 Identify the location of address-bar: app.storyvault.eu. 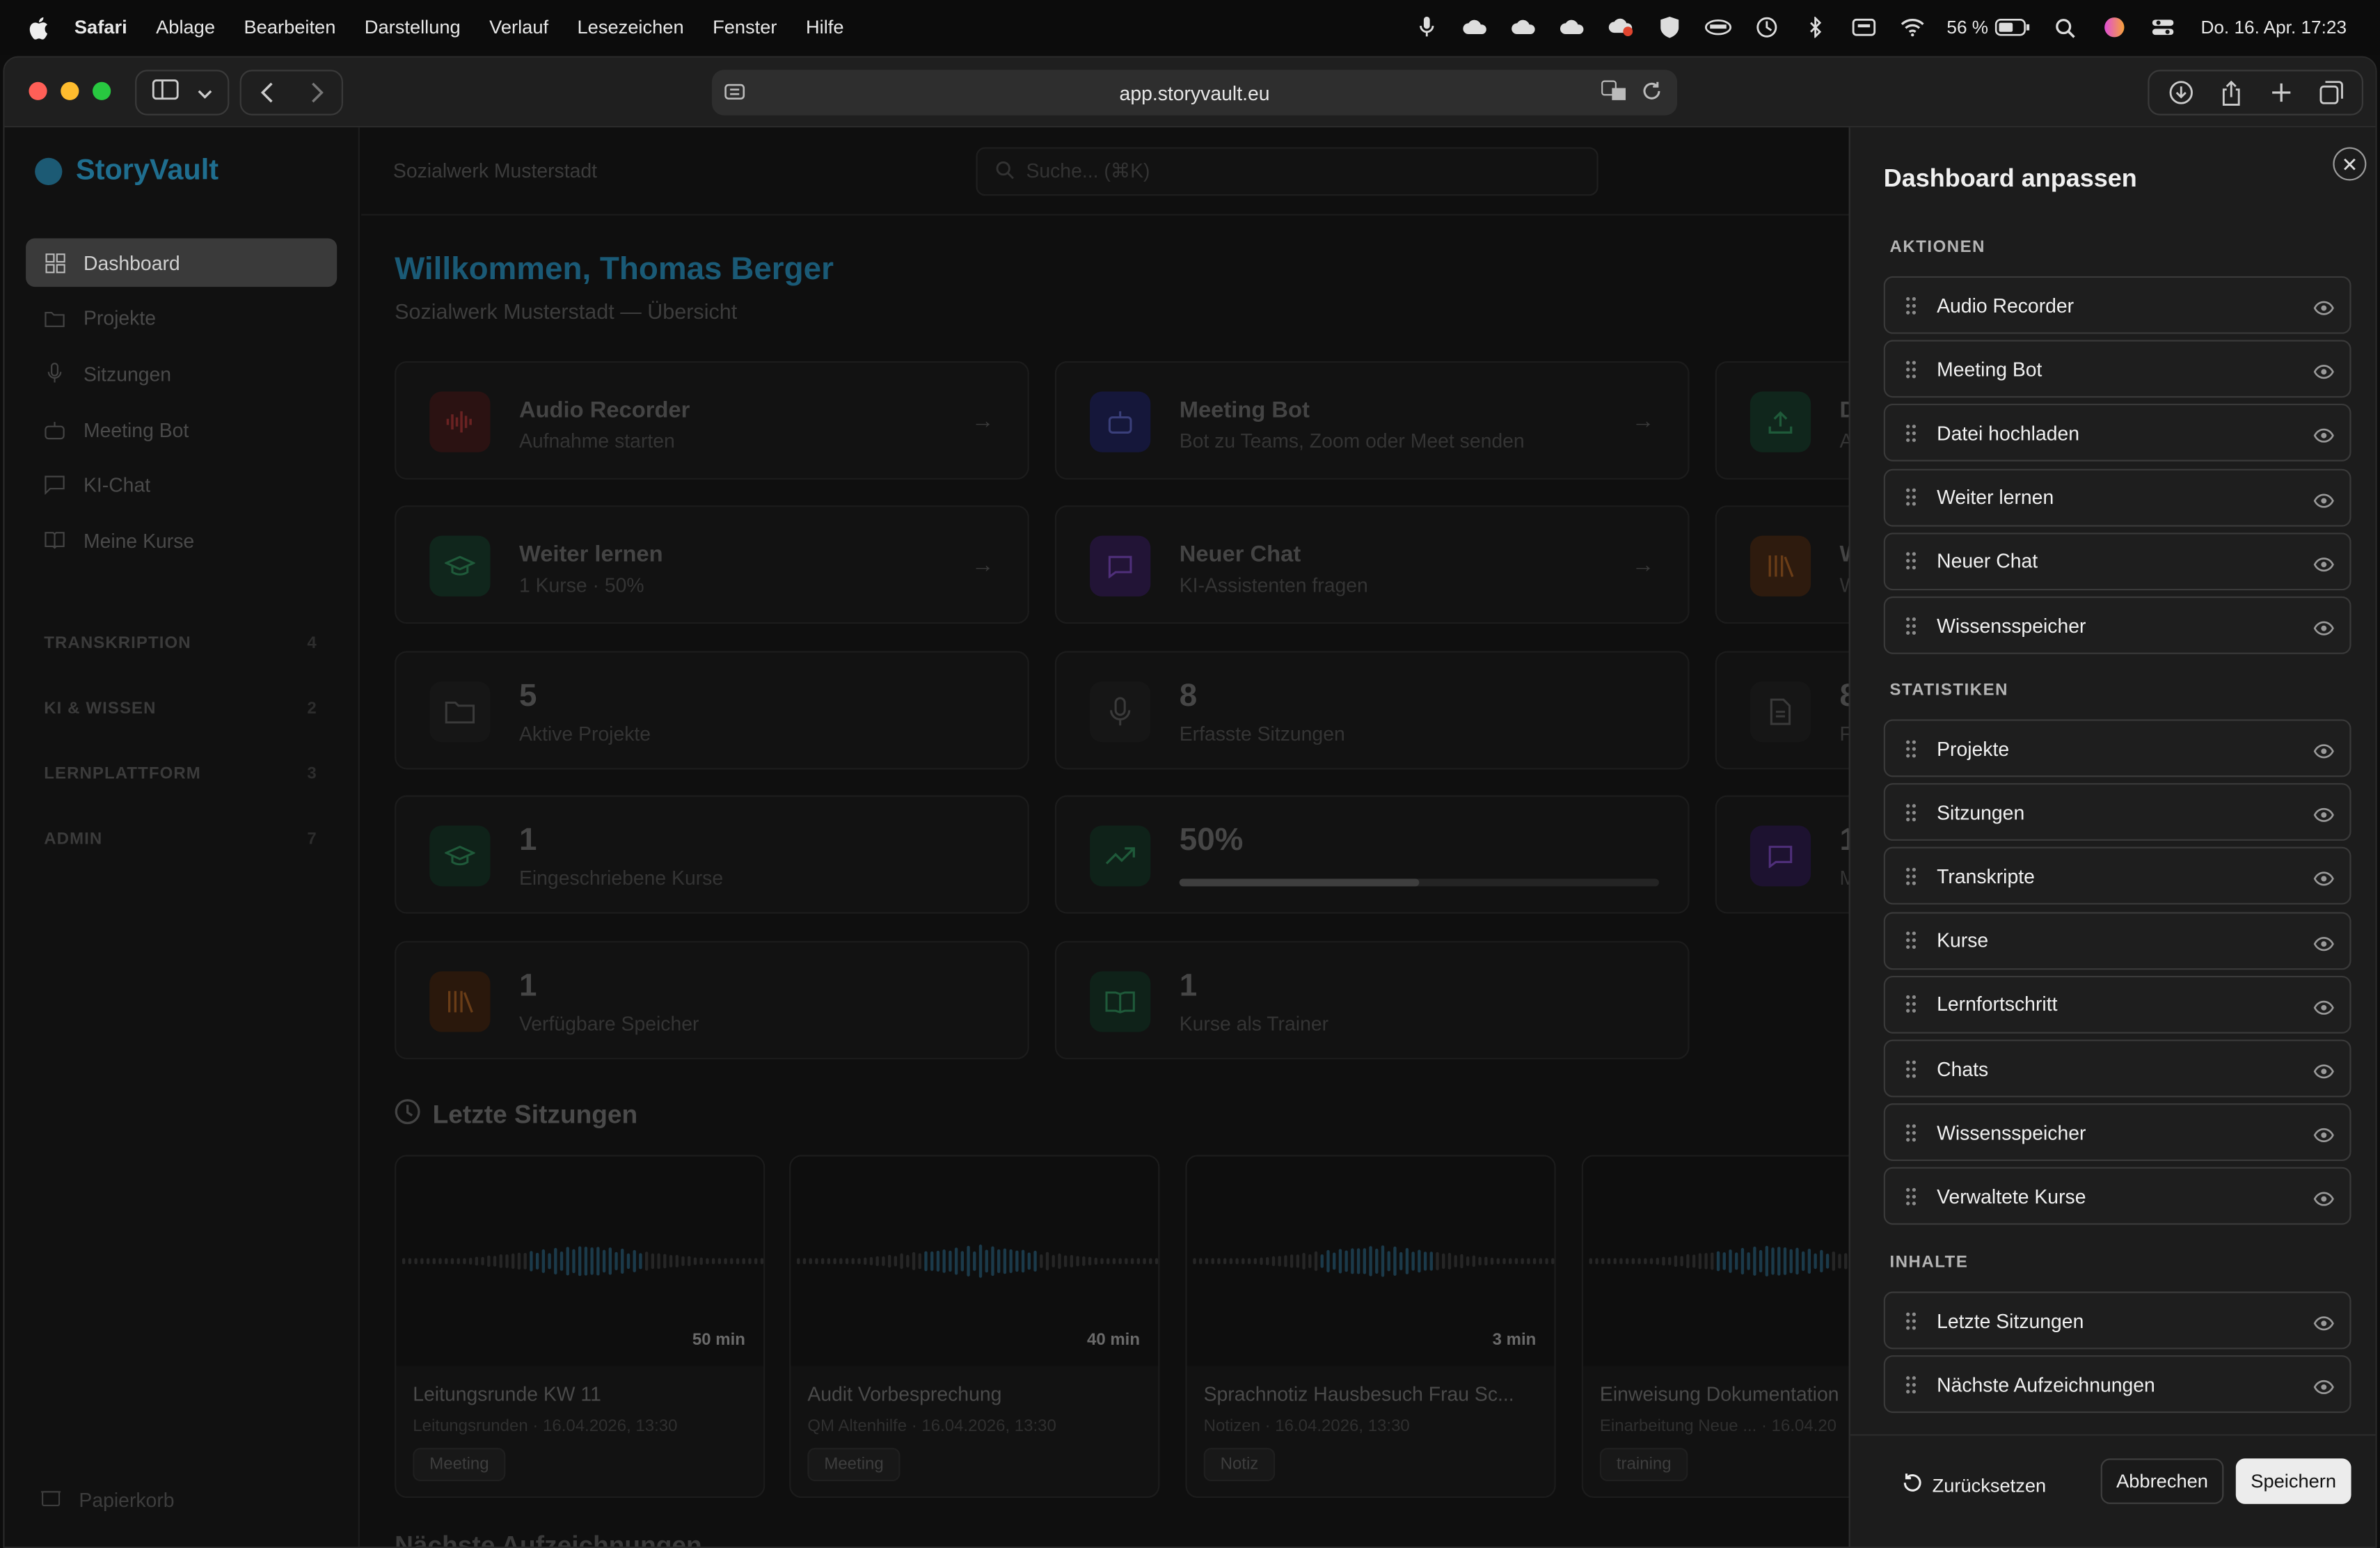
(1194, 93).